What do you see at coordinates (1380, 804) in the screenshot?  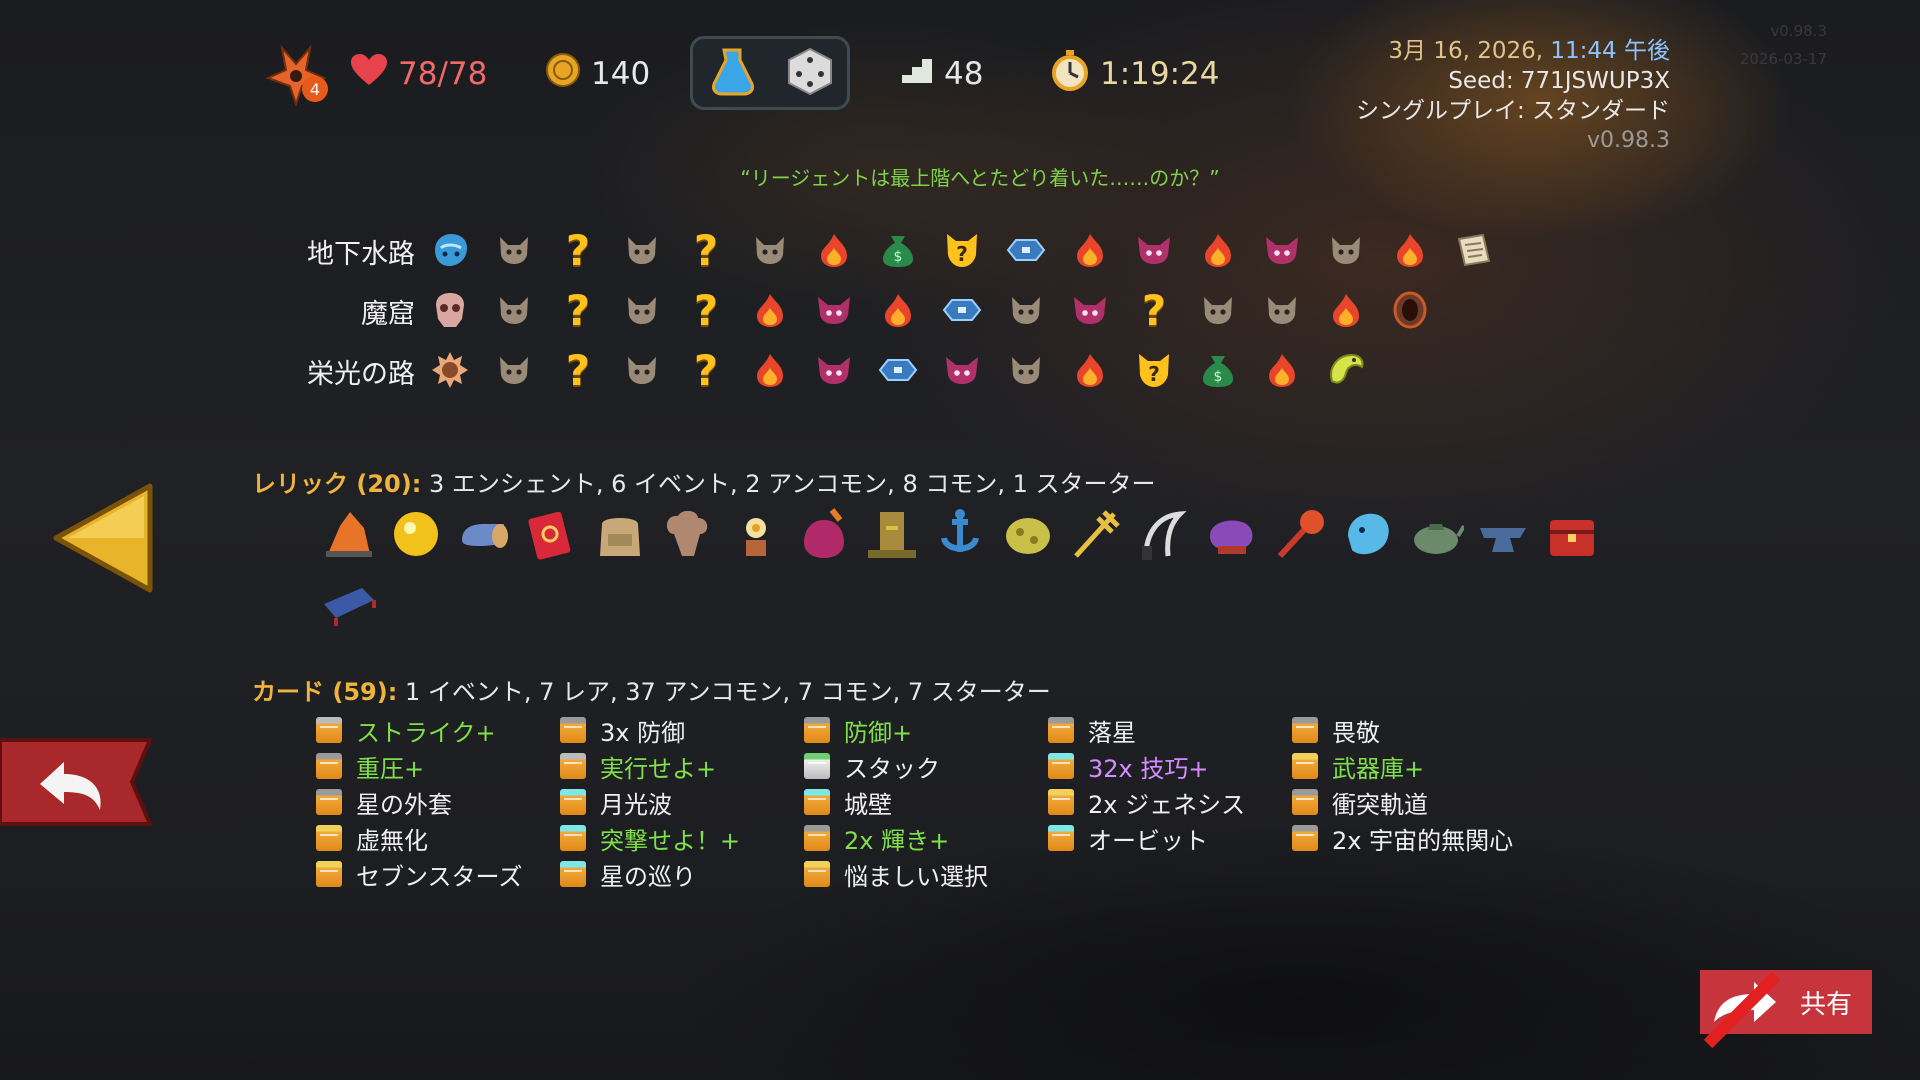 I see `card-name: 衝突軌道` at bounding box center [1380, 804].